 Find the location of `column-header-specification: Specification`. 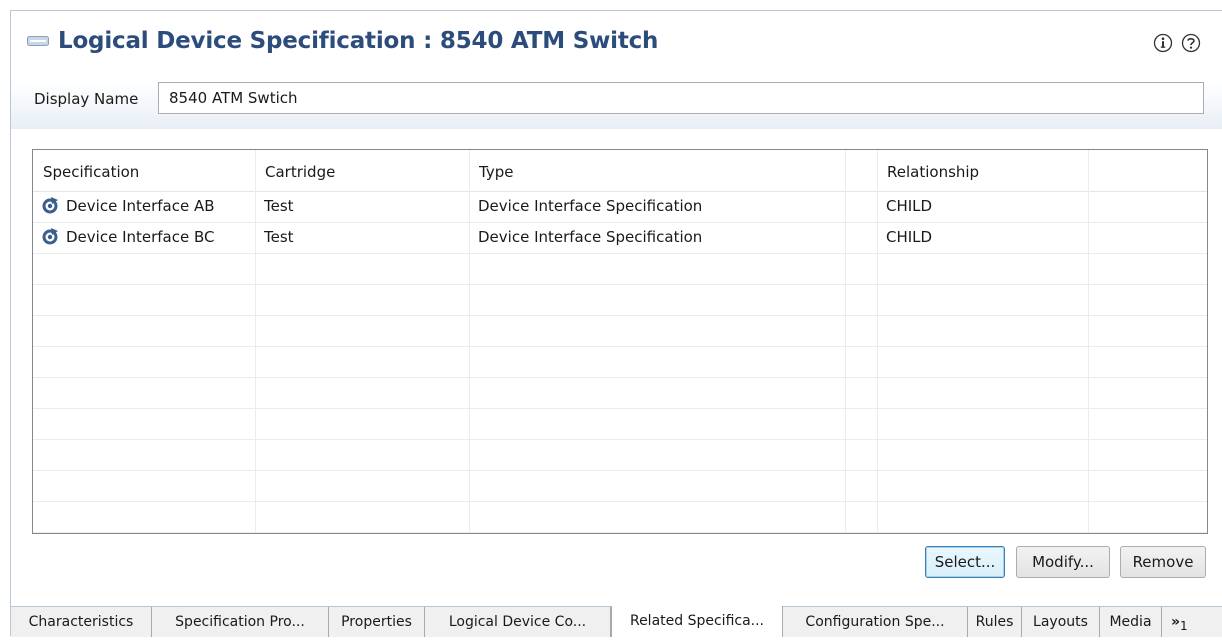

column-header-specification: Specification is located at coordinates (144, 170).